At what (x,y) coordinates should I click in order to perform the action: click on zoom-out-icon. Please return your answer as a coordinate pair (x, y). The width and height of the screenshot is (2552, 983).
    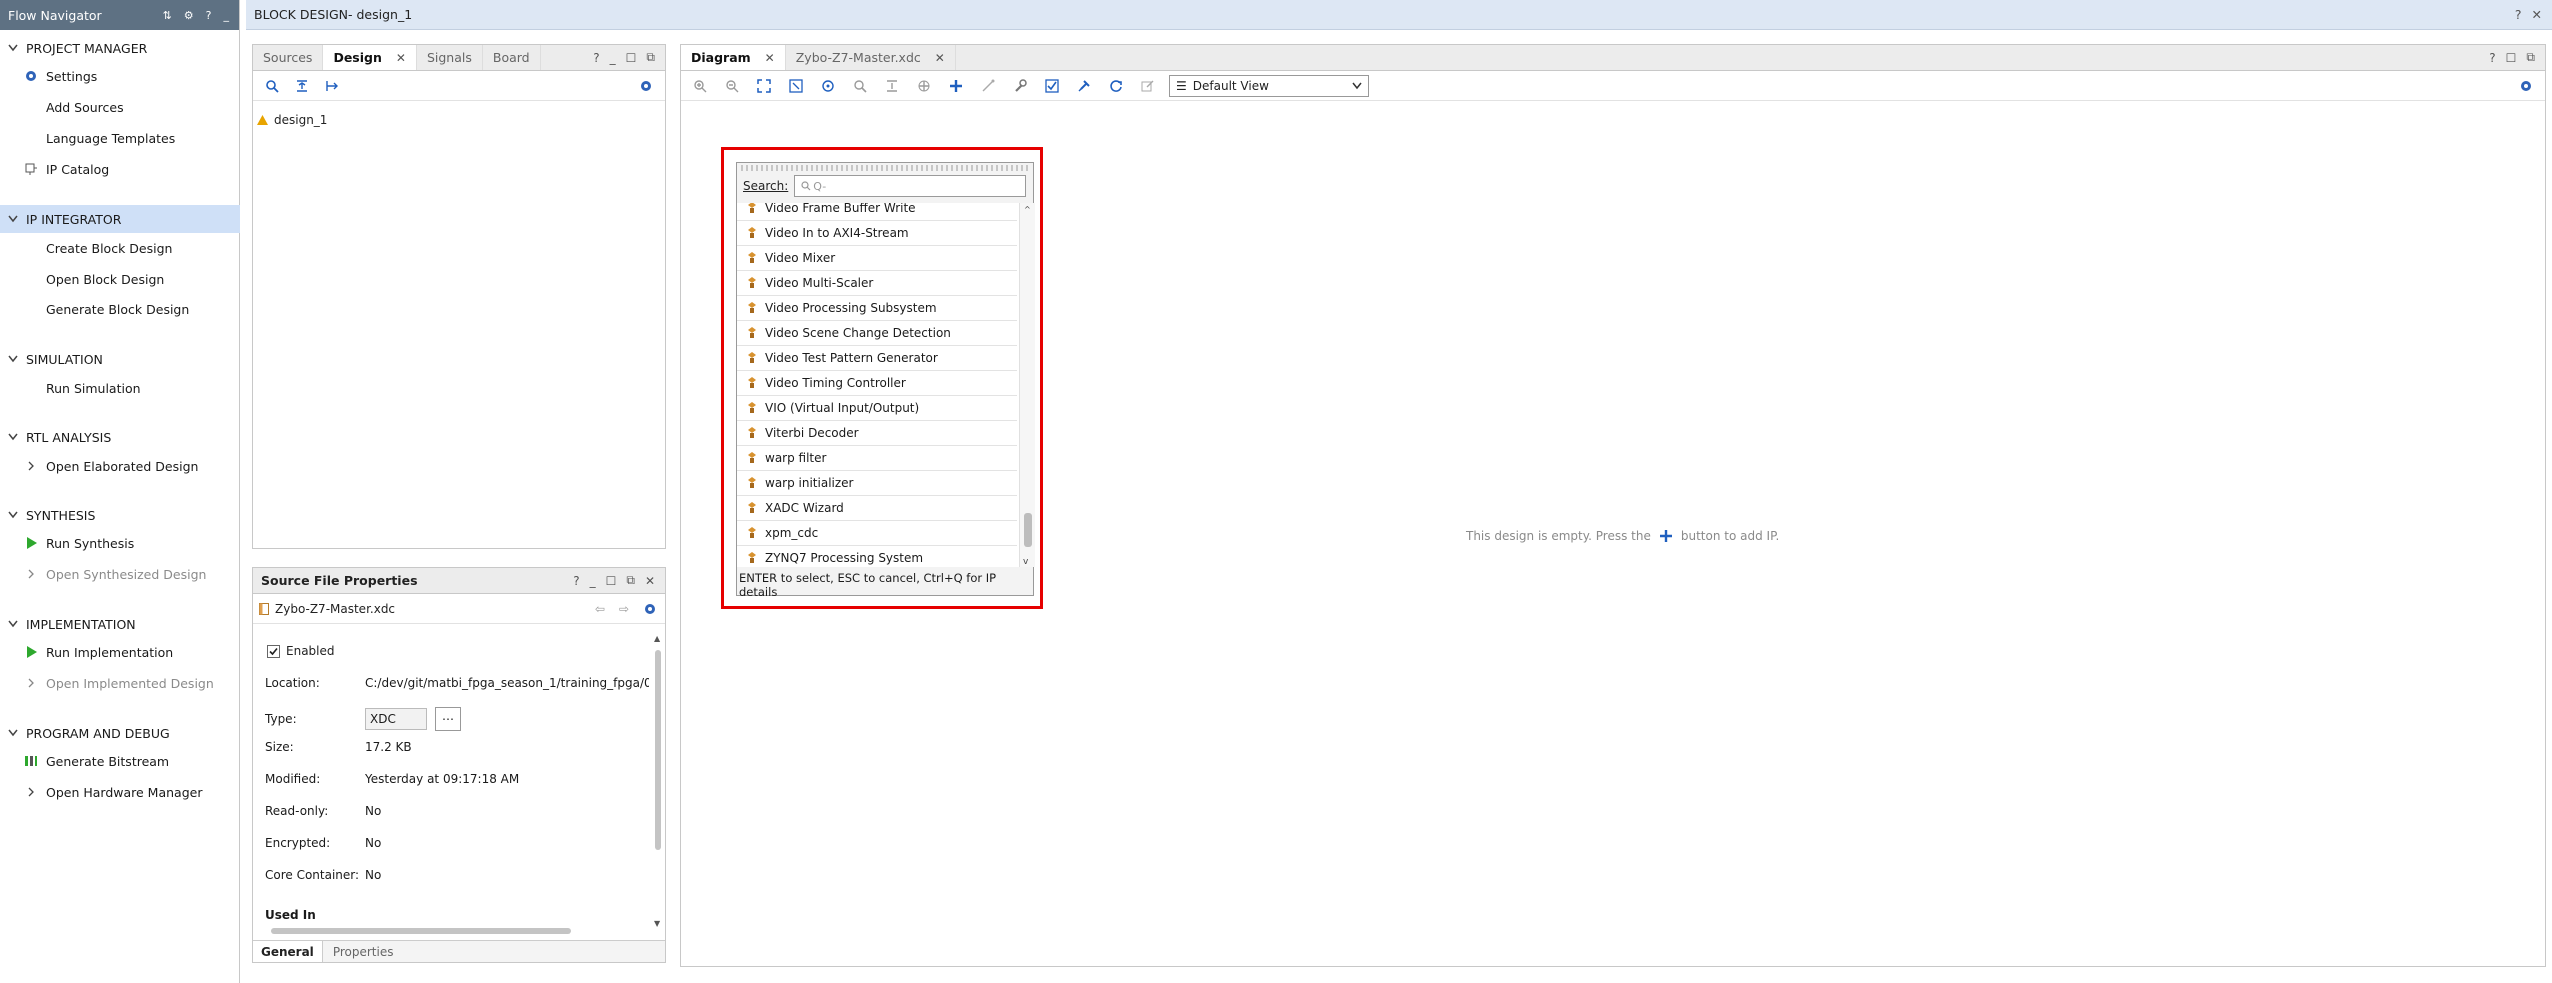
    Looking at the image, I should click on (732, 86).